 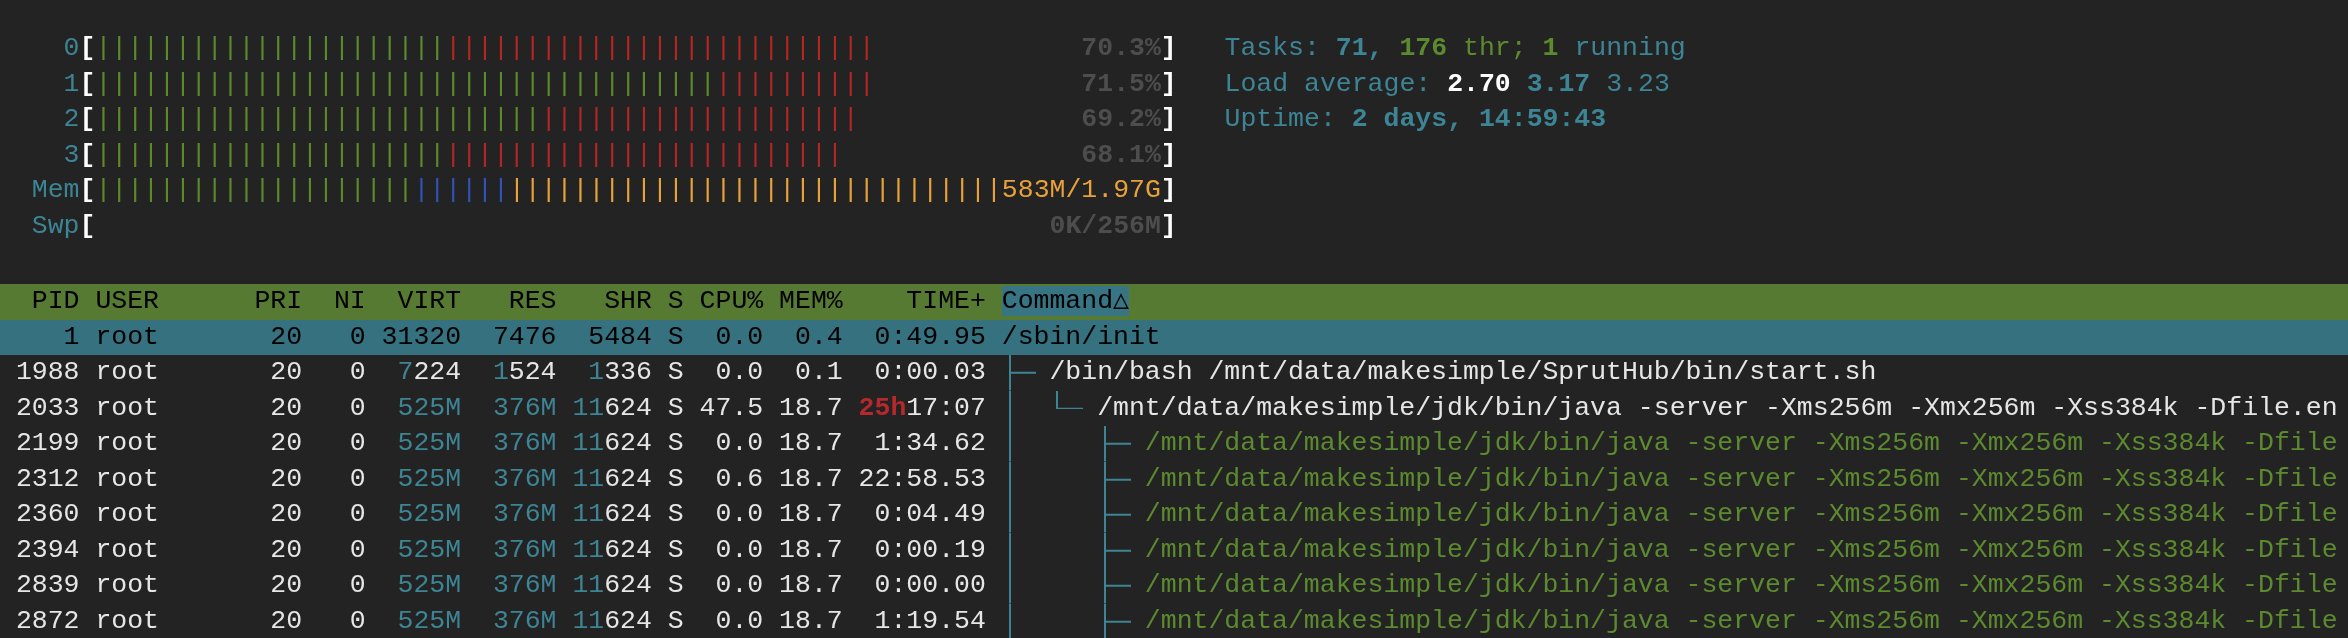 What do you see at coordinates (1174, 586) in the screenshot?
I see `process-row: 2839 root 20 0 525M 376M 11624 S 0.0 18.7 0:00.00 /mnt/data/makesimple/jdk/bin/java -server -Xms256m -Xmx256m -Xss384k -Dfile` at bounding box center [1174, 586].